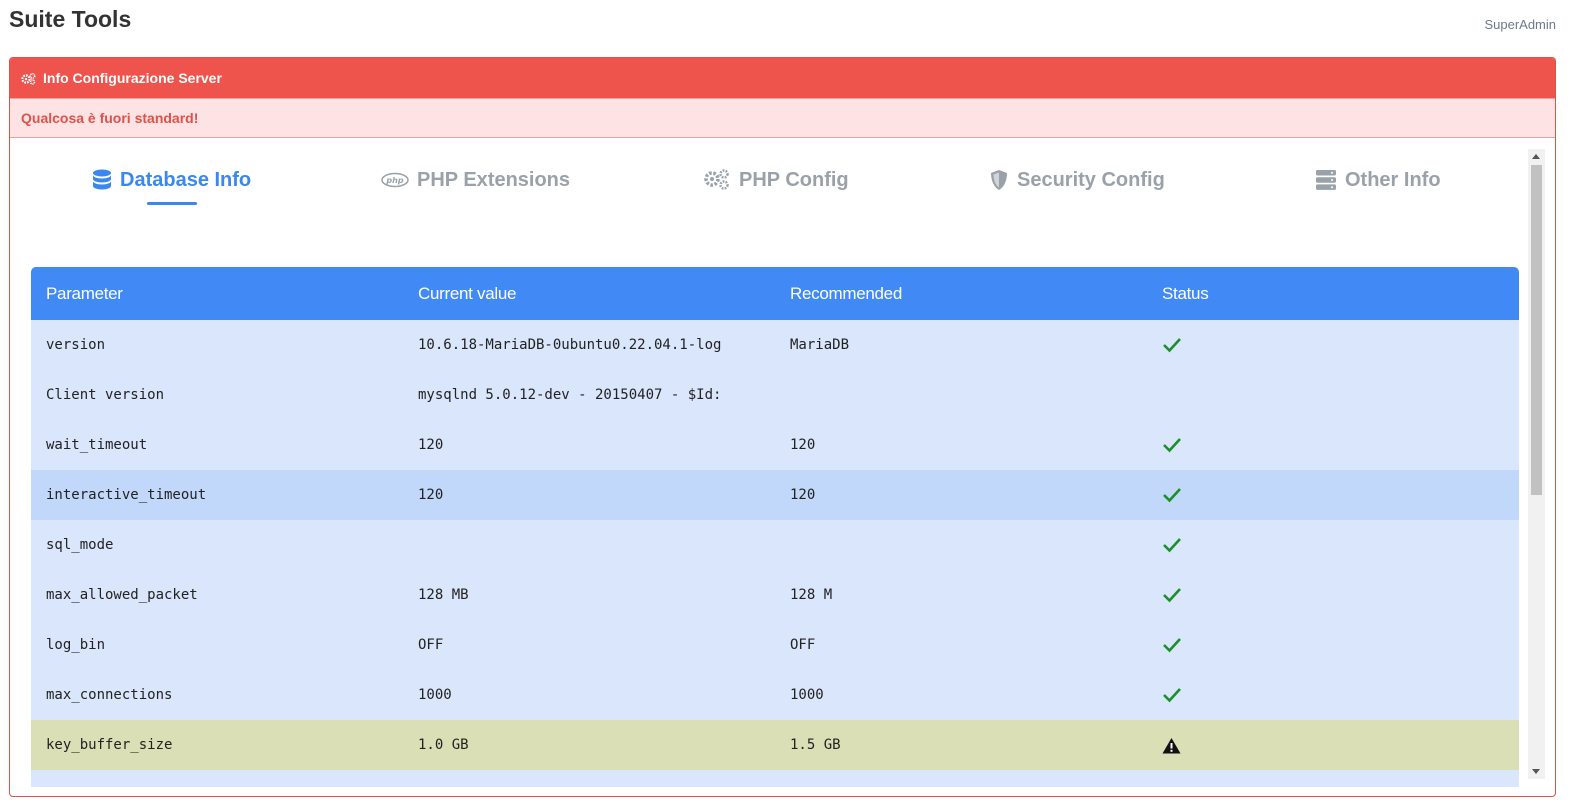 Image resolution: width=1572 pixels, height=810 pixels. I want to click on cogs-icon, so click(28, 78).